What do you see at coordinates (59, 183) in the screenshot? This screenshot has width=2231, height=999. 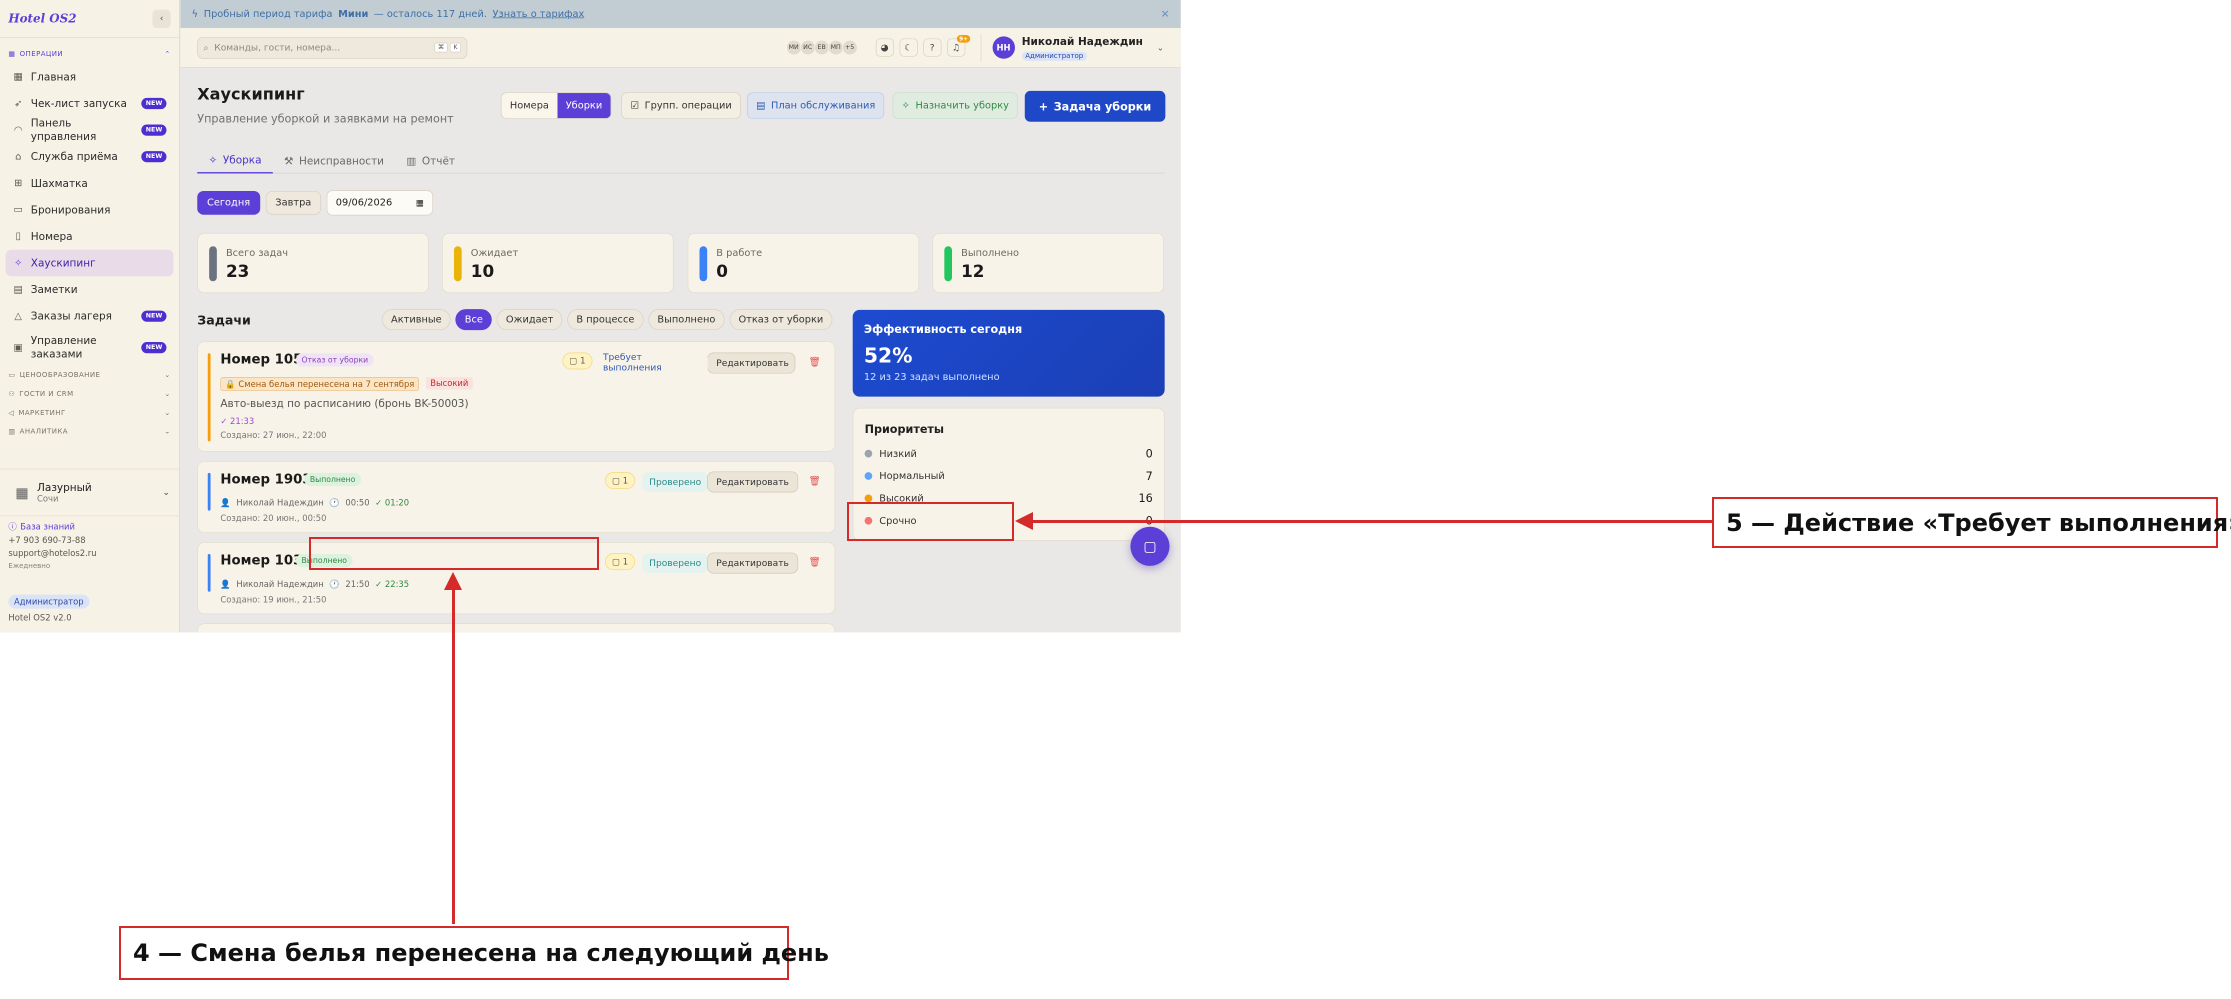 I see `sidebar-item-label: Шахматка` at bounding box center [59, 183].